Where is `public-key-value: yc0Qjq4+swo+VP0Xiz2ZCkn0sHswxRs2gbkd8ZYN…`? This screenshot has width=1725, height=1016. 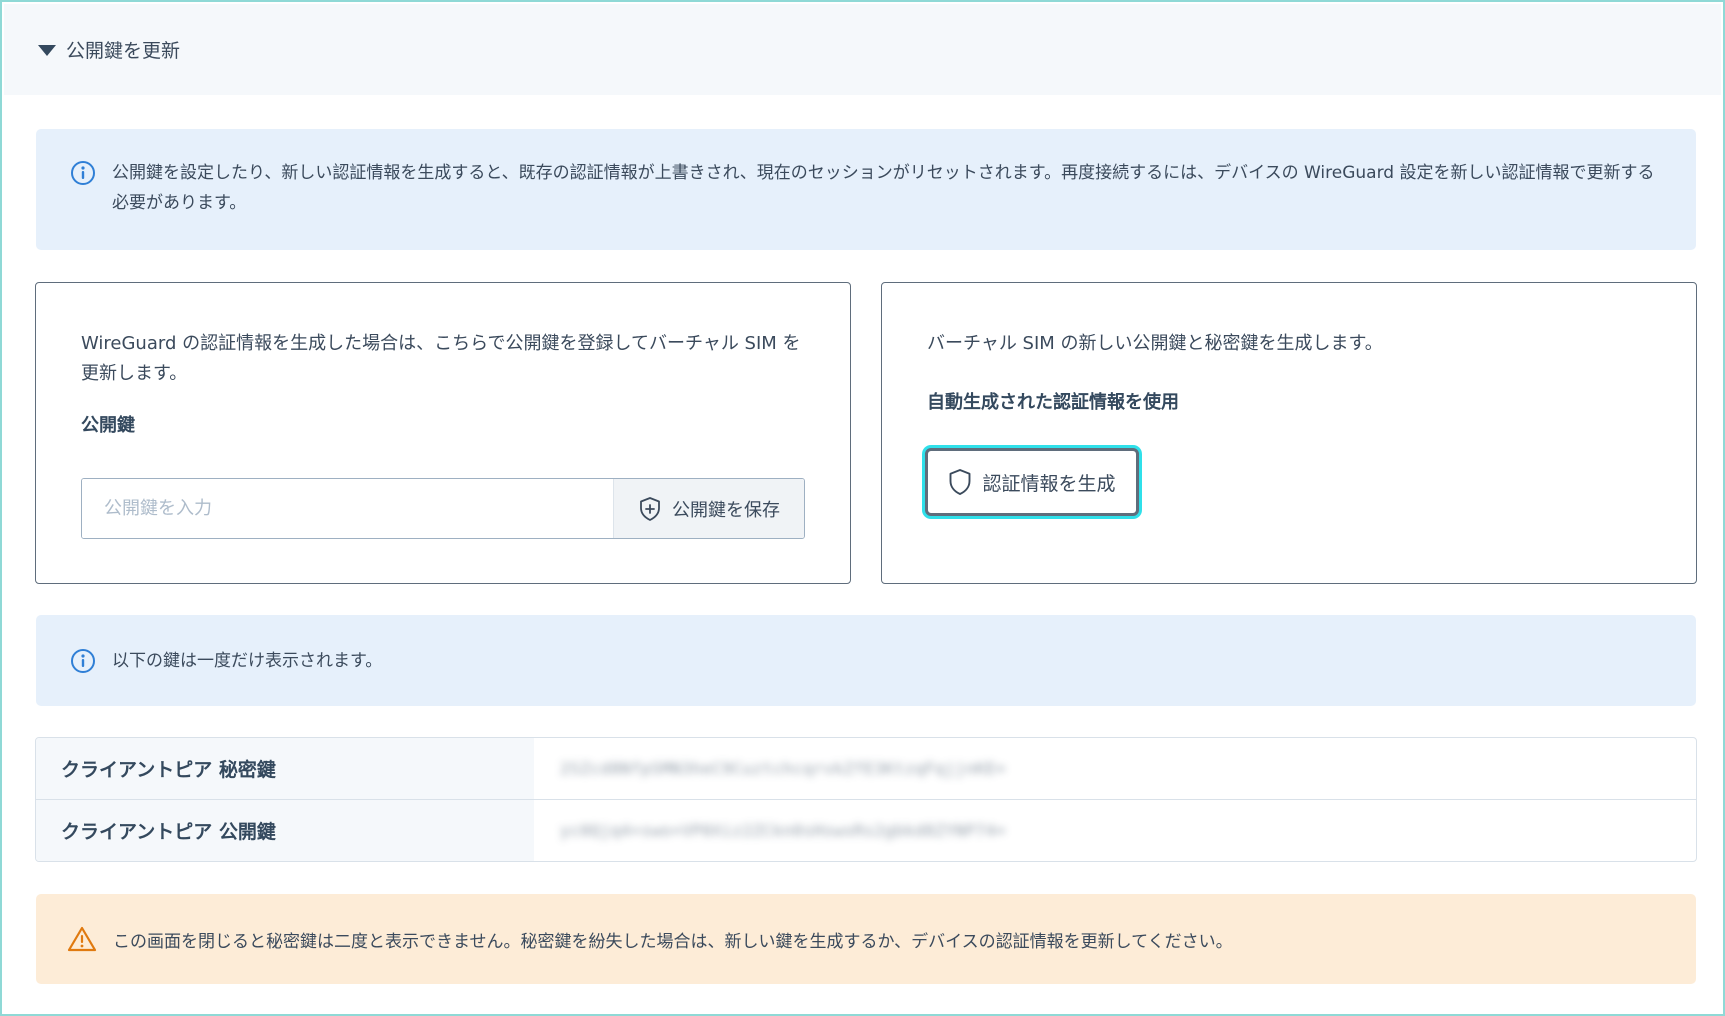
public-key-value: yc0Qjq4+swo+VP0Xiz2ZCkn0sHswxRs2gbkd8ZYN… is located at coordinates (1115, 830).